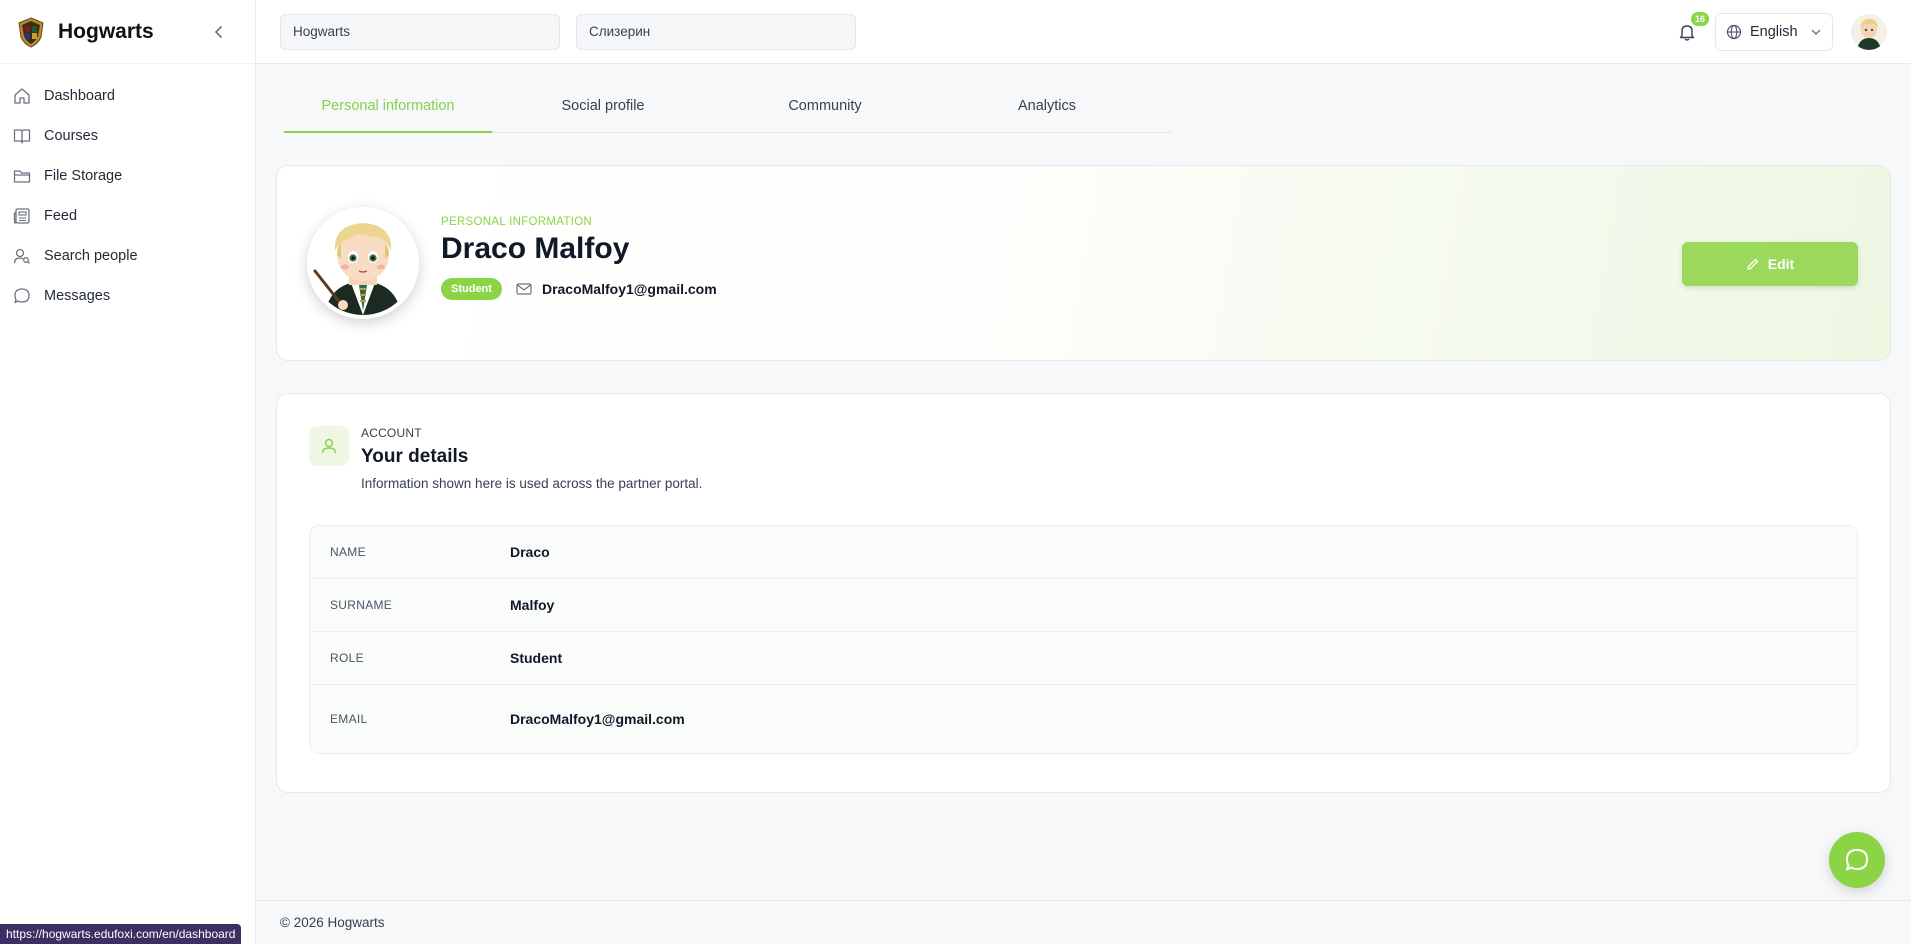 This screenshot has width=1911, height=944. I want to click on house-select-field, so click(716, 31).